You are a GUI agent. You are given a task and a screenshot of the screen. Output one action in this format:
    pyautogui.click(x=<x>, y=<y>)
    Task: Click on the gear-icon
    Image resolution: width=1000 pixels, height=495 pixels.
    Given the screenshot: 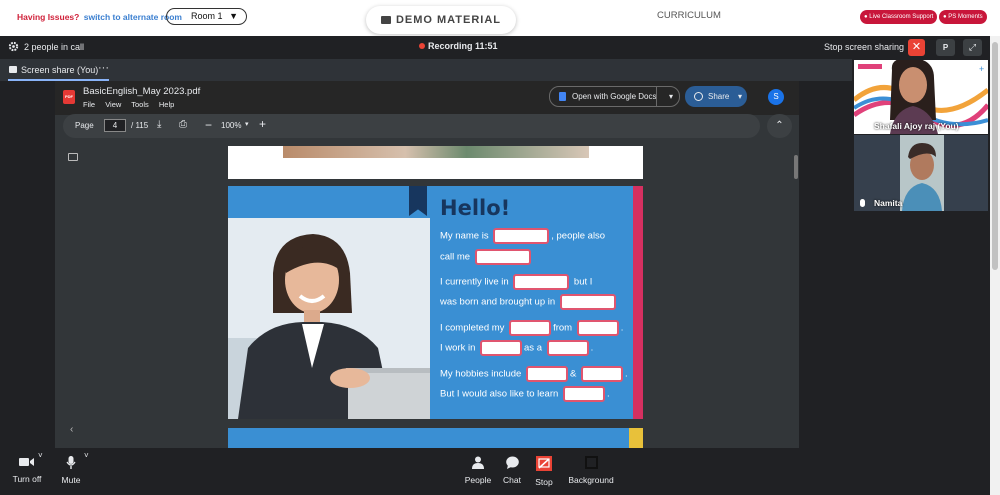 What is the action you would take?
    pyautogui.click(x=13, y=46)
    